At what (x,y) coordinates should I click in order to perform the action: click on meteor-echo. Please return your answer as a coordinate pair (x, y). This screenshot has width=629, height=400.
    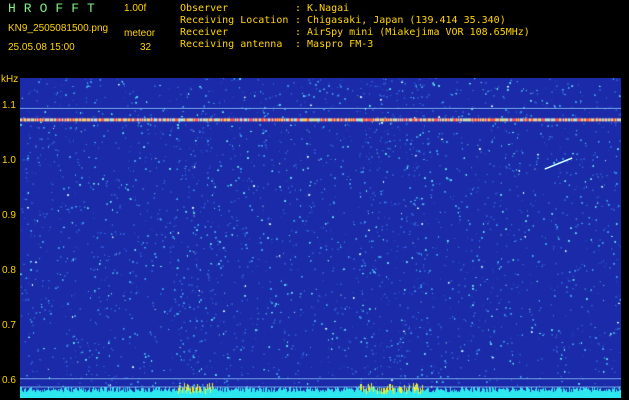
    Looking at the image, I should click on (558, 163).